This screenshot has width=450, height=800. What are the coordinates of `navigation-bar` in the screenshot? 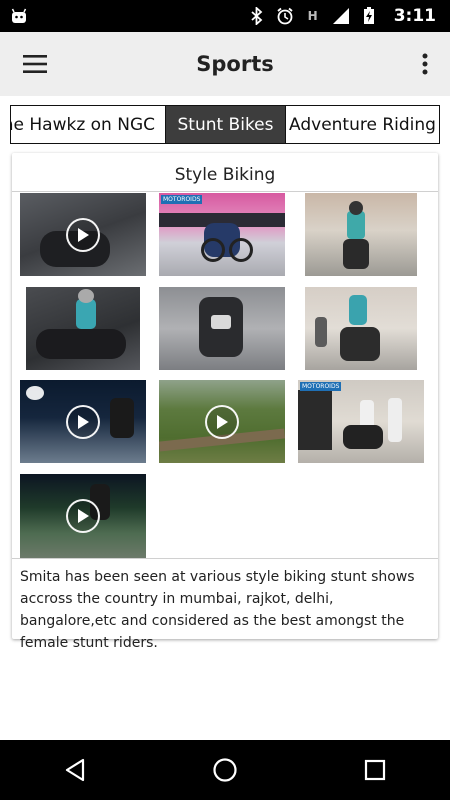 It's located at (225, 770).